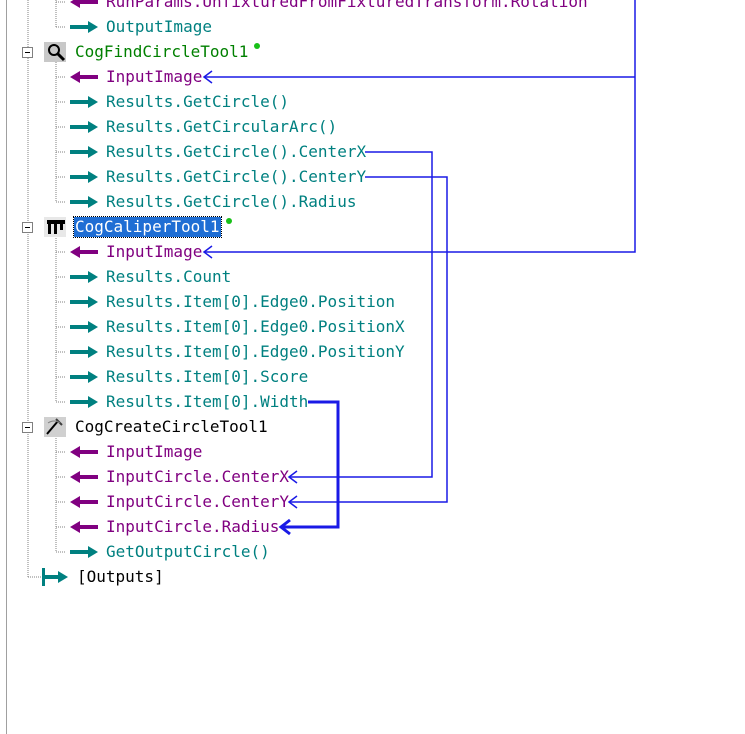  What do you see at coordinates (361, 314) in the screenshot?
I see `link-center-x` at bounding box center [361, 314].